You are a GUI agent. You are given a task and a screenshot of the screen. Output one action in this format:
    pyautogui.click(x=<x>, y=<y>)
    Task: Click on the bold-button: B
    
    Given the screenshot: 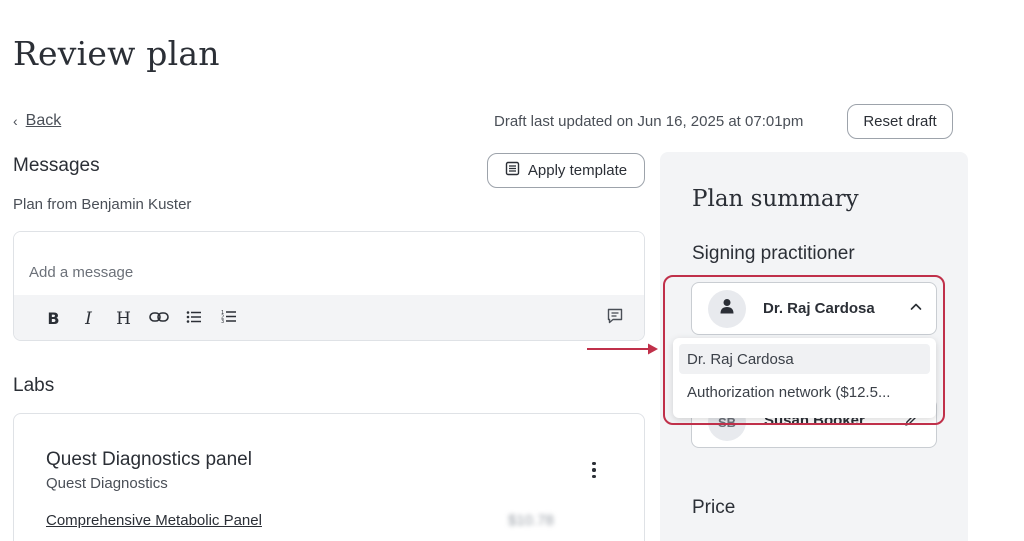 What is the action you would take?
    pyautogui.click(x=53, y=319)
    